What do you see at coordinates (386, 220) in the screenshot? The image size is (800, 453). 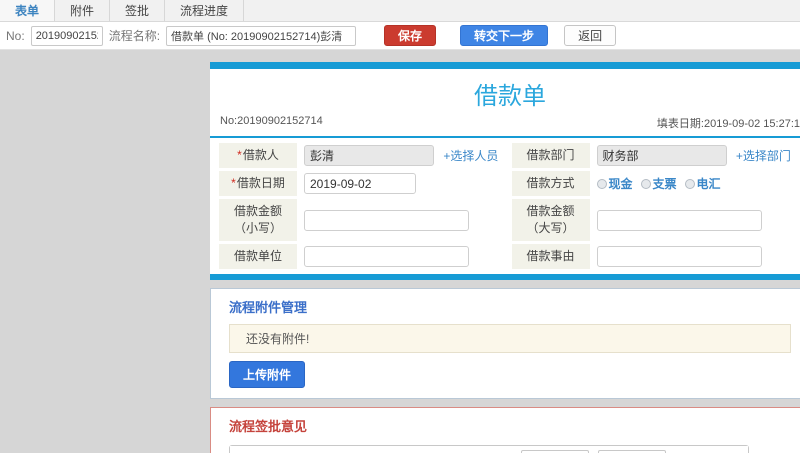 I see `amount-lower-input` at bounding box center [386, 220].